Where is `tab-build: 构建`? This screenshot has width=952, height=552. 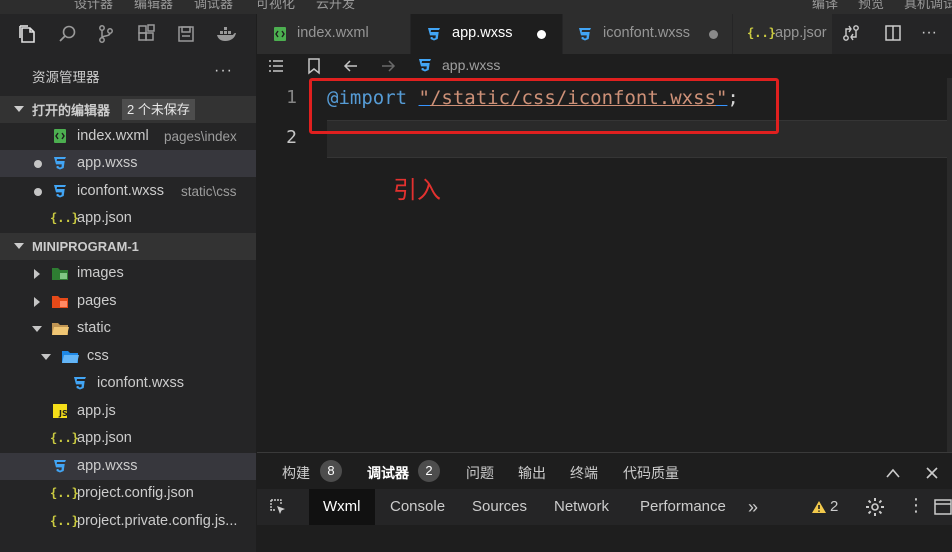
tab-build: 构建 is located at coordinates (296, 473).